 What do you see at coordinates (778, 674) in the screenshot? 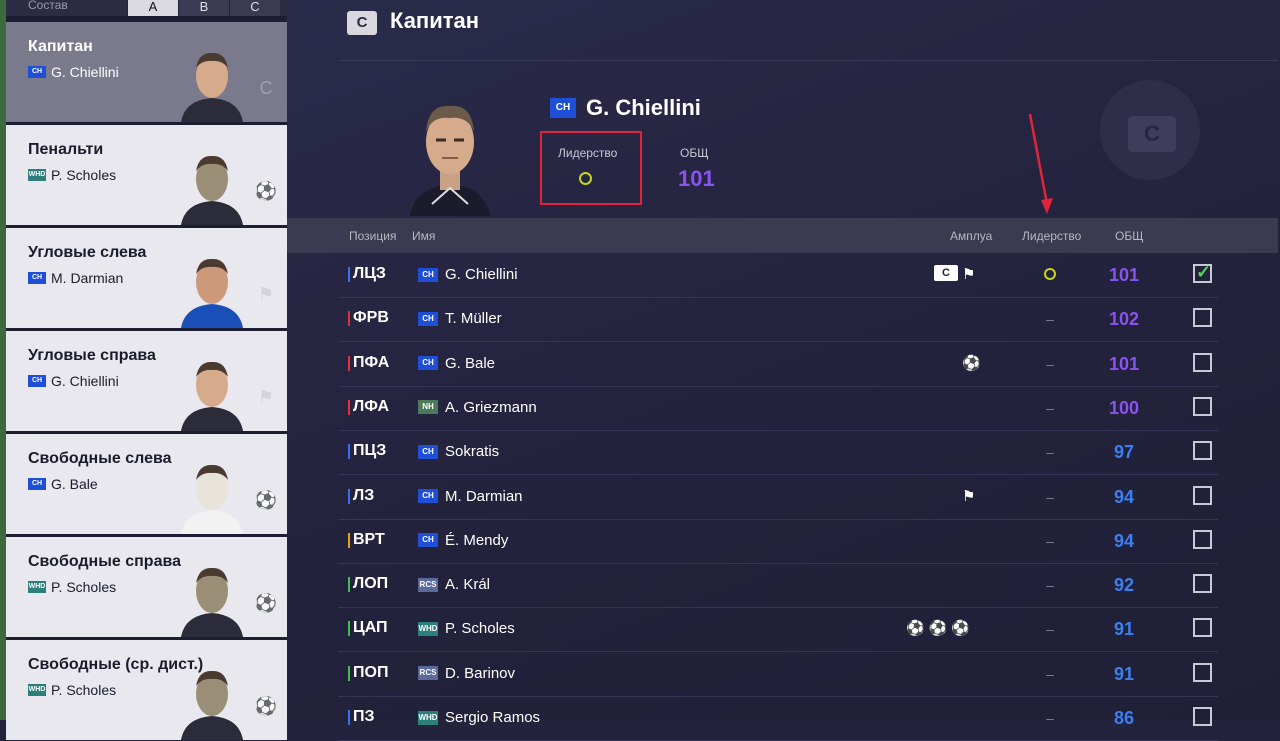
I see `table-row: ПОП RCS D. Barinov – 91` at bounding box center [778, 674].